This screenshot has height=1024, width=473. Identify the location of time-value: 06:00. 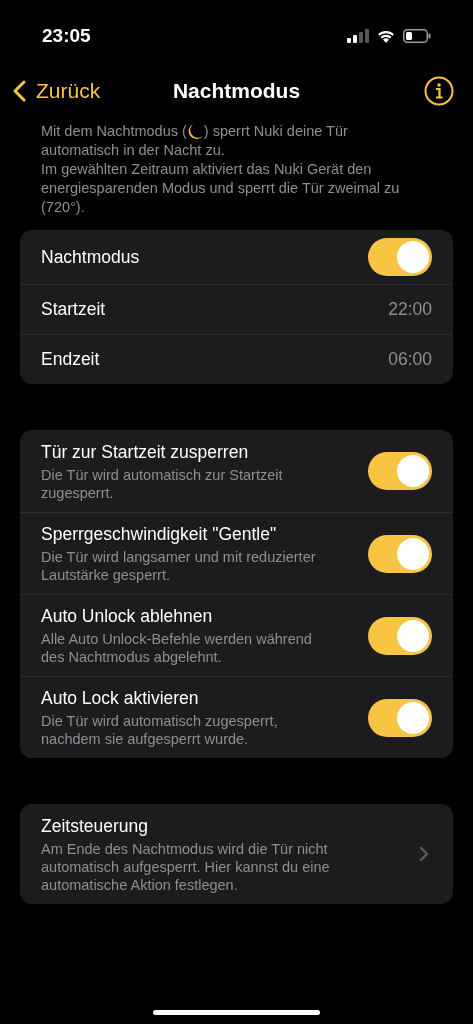
(410, 359).